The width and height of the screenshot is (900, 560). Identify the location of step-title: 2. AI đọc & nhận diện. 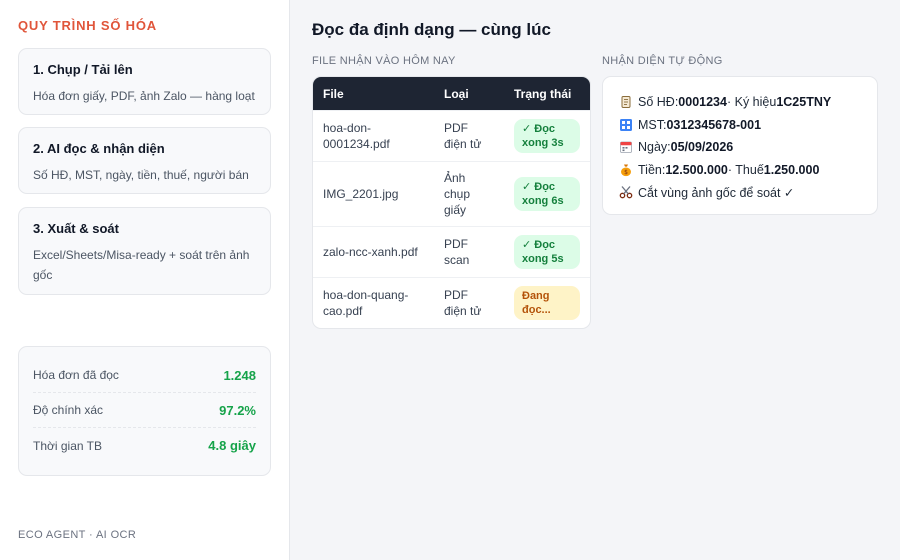
(99, 148).